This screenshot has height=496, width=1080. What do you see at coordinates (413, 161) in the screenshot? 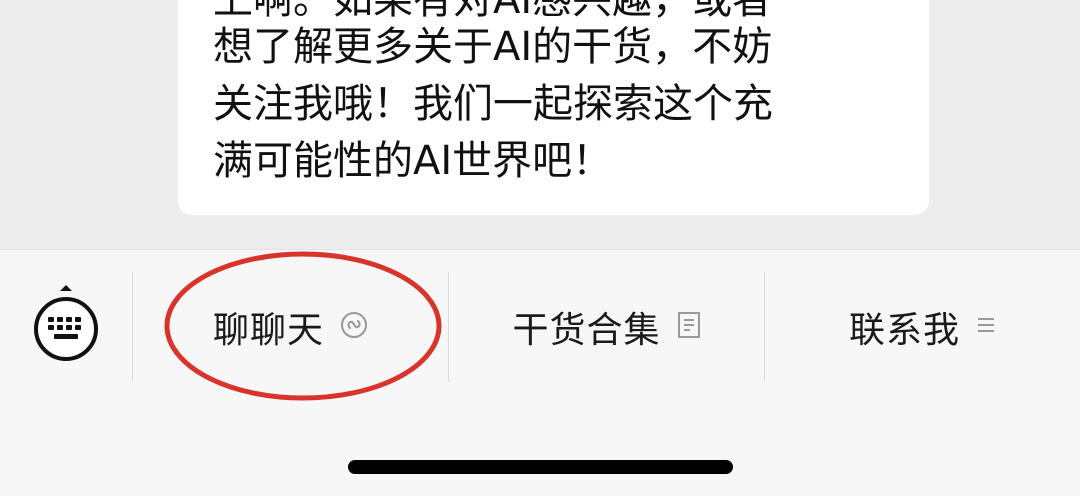
I see `message-line: 满可能性的AI世界吧！` at bounding box center [413, 161].